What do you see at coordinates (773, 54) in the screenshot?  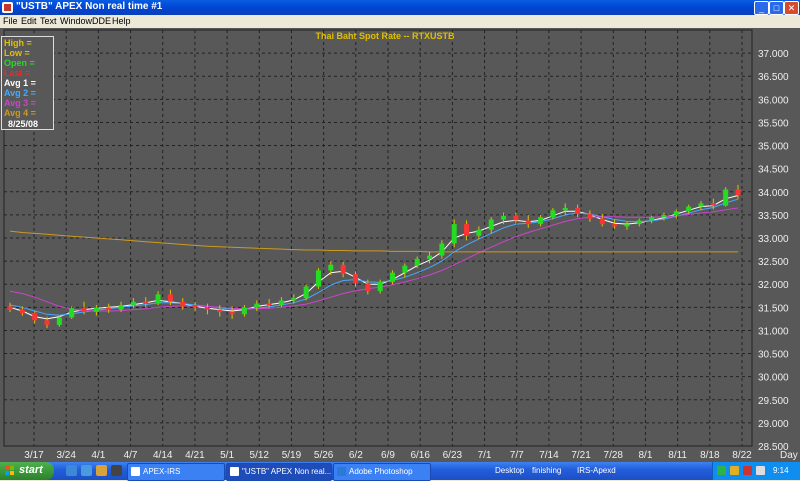 I see `y-tick-label: 37.000` at bounding box center [773, 54].